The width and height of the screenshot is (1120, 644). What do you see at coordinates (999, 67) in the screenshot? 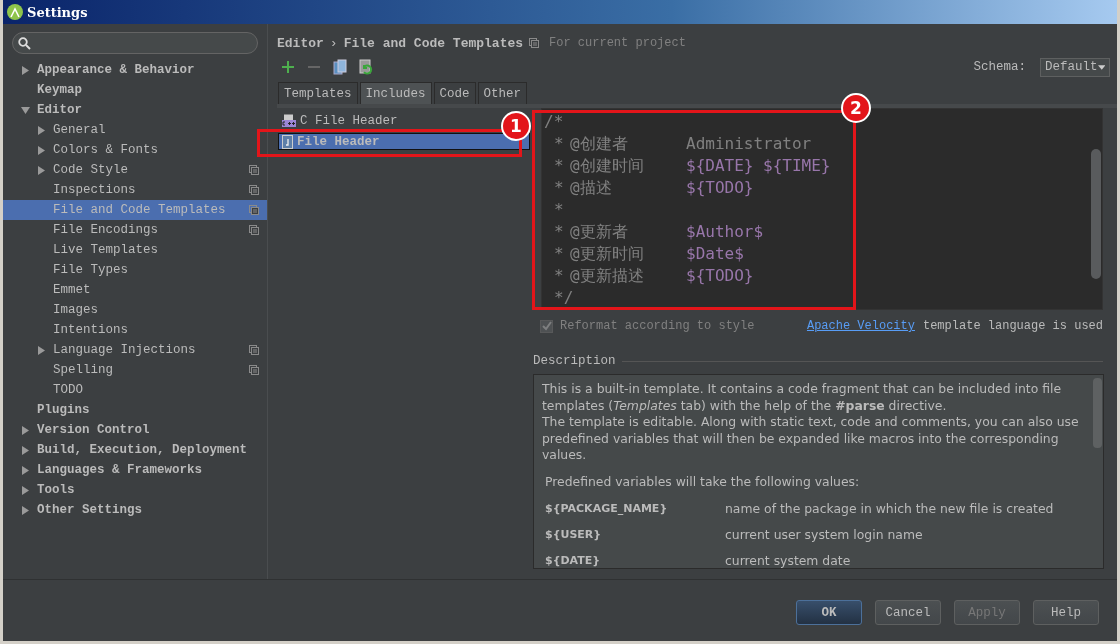
I see `schema-label: Schema:` at bounding box center [999, 67].